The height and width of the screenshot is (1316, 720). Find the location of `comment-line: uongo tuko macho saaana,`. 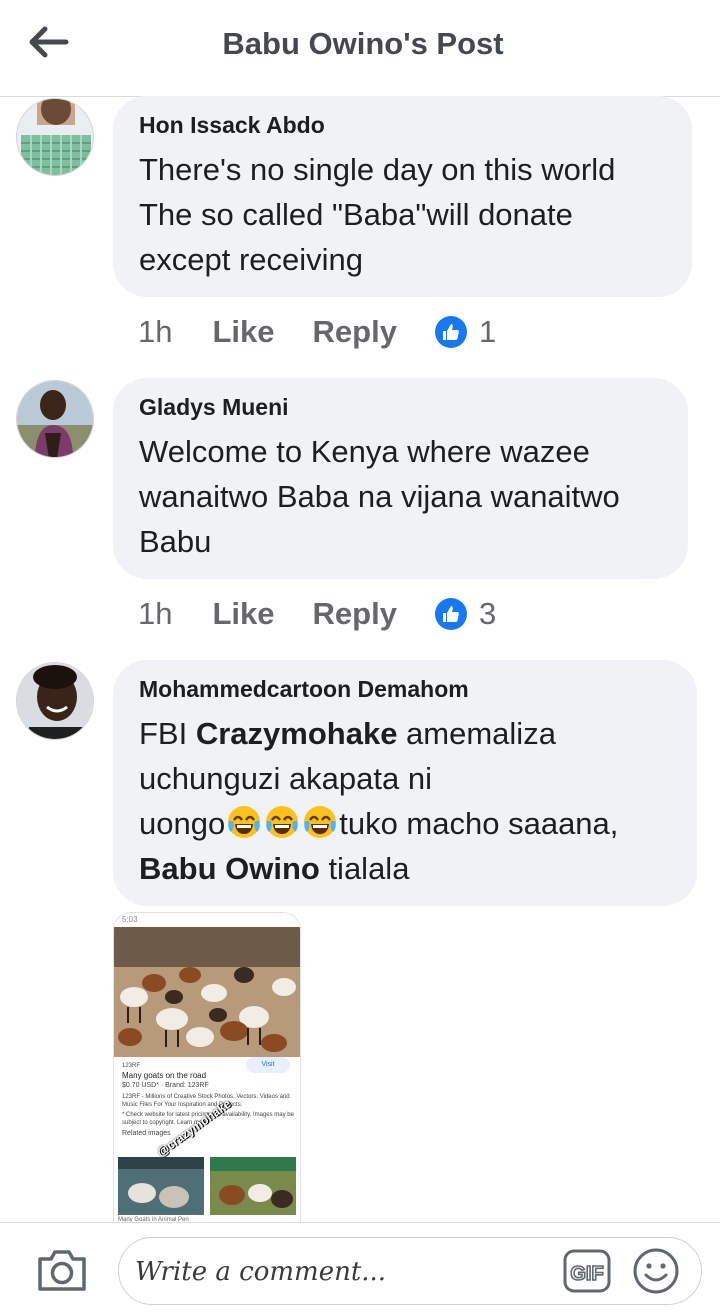

comment-line: uongo tuko macho saaana, is located at coordinates (405, 823).